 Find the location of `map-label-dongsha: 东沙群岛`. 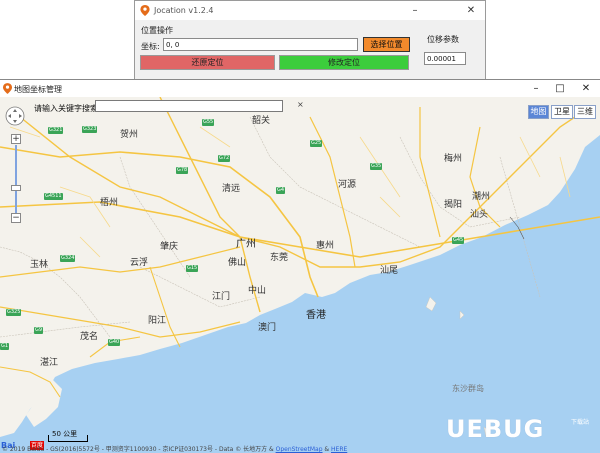

map-label-dongsha: 东沙群岛 is located at coordinates (468, 388).